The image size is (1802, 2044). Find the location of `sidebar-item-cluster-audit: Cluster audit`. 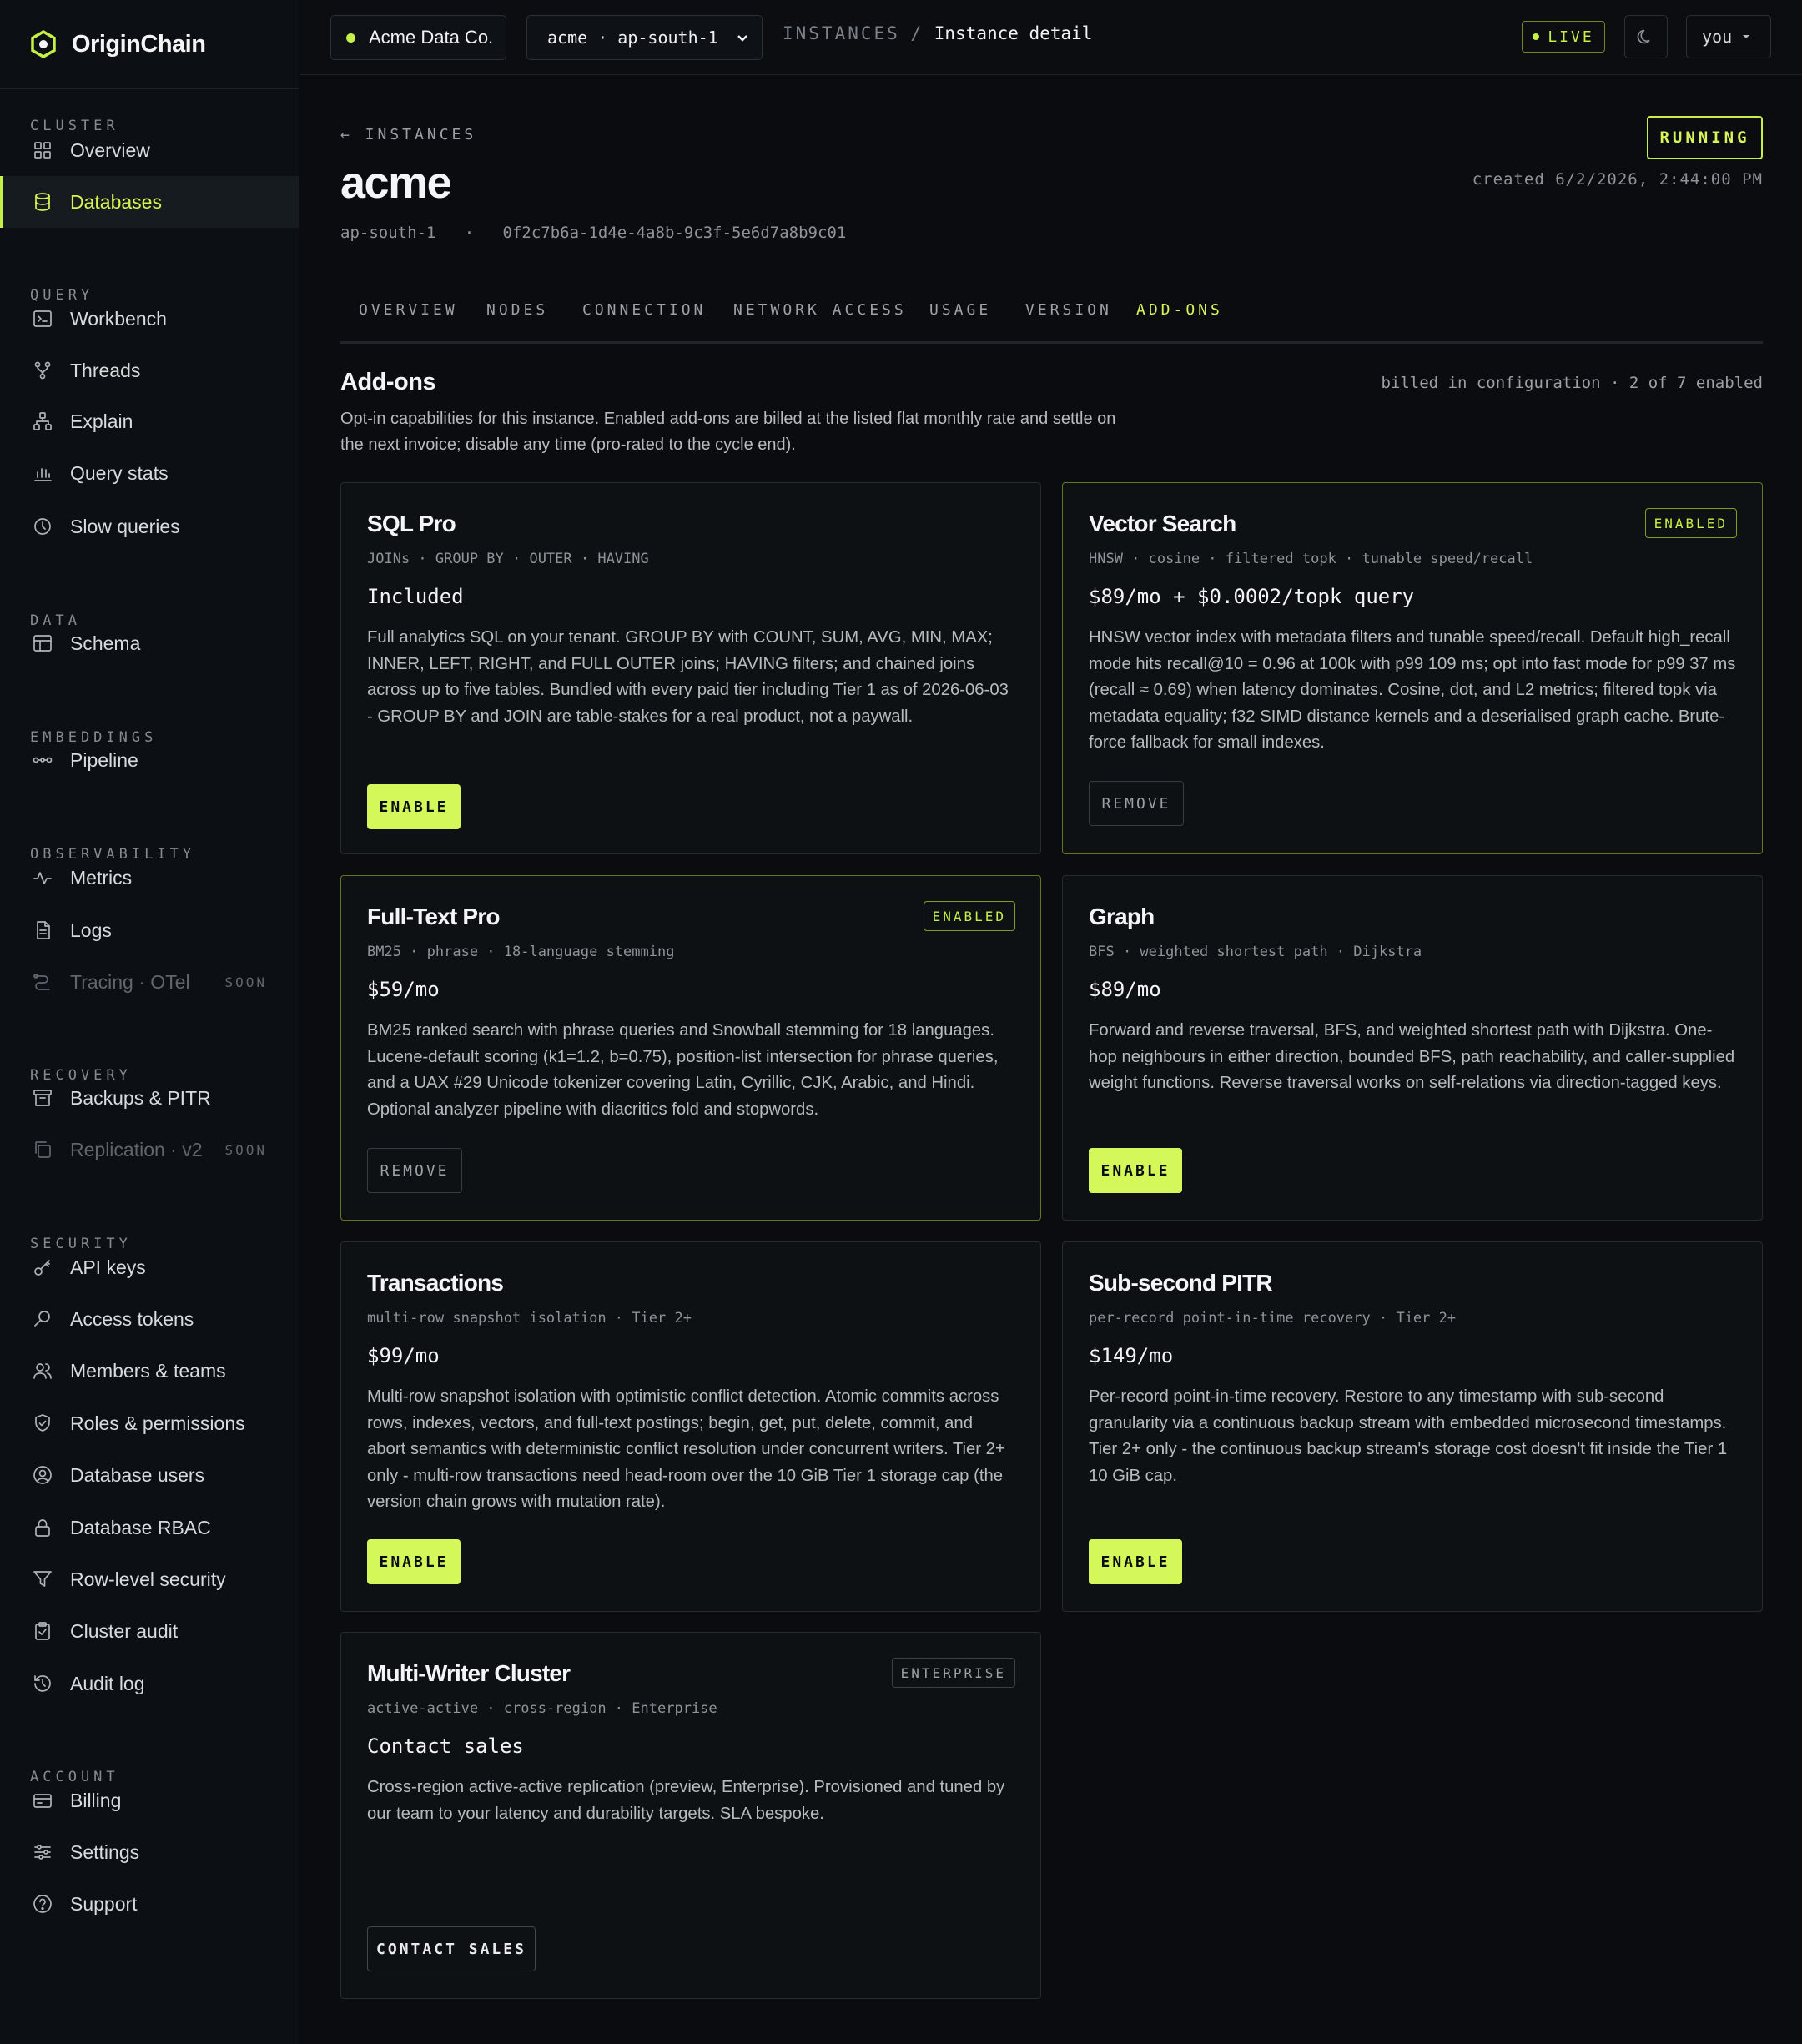

sidebar-item-cluster-audit: Cluster audit is located at coordinates (149, 1631).